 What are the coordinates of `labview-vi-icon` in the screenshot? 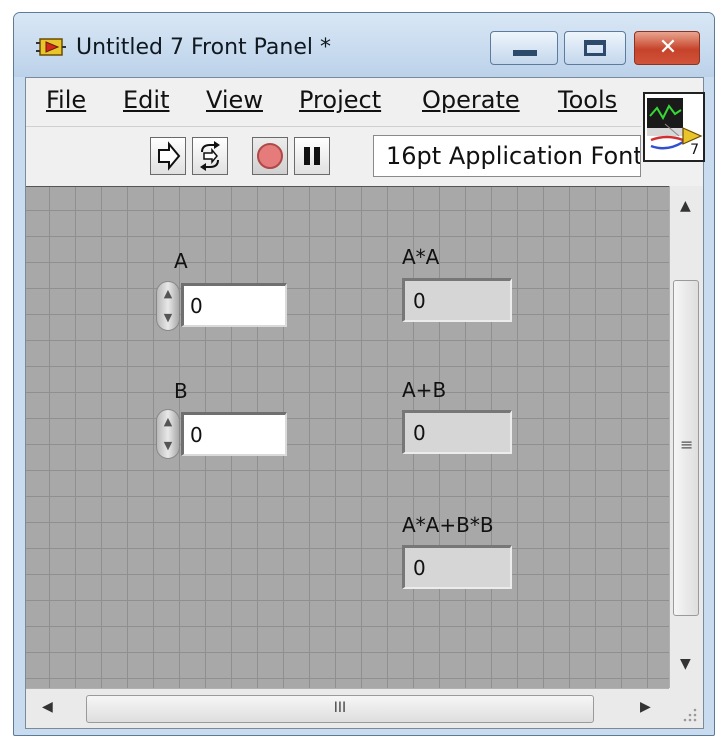 It's located at (51, 47).